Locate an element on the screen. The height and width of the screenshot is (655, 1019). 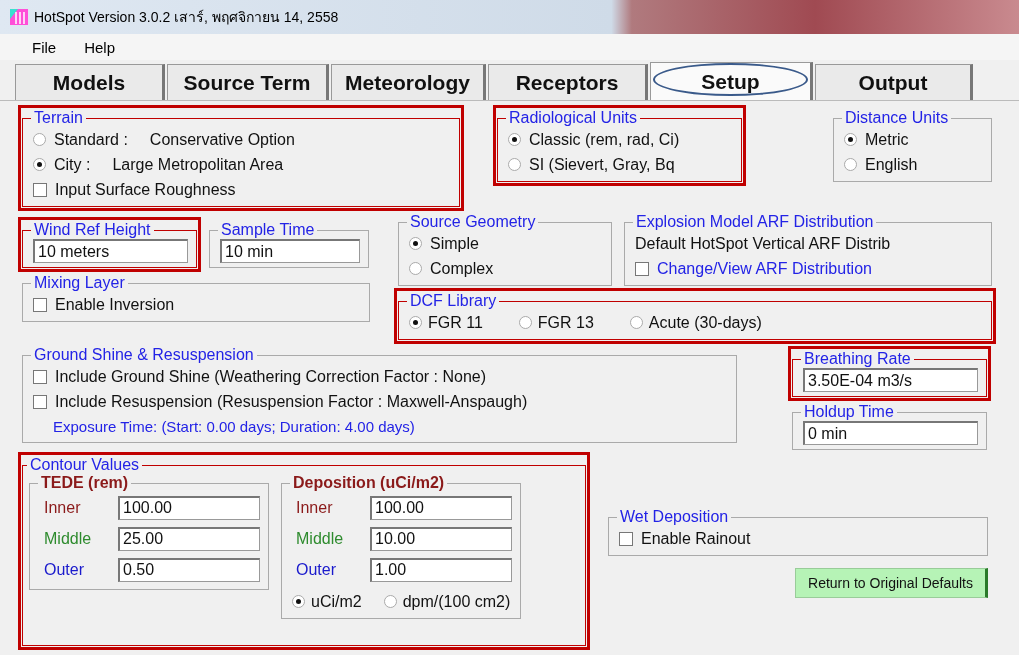
option-label: Include Resuspension (Resuspension Factor : Maxwell-Anspaugh) is located at coordinates (291, 401).